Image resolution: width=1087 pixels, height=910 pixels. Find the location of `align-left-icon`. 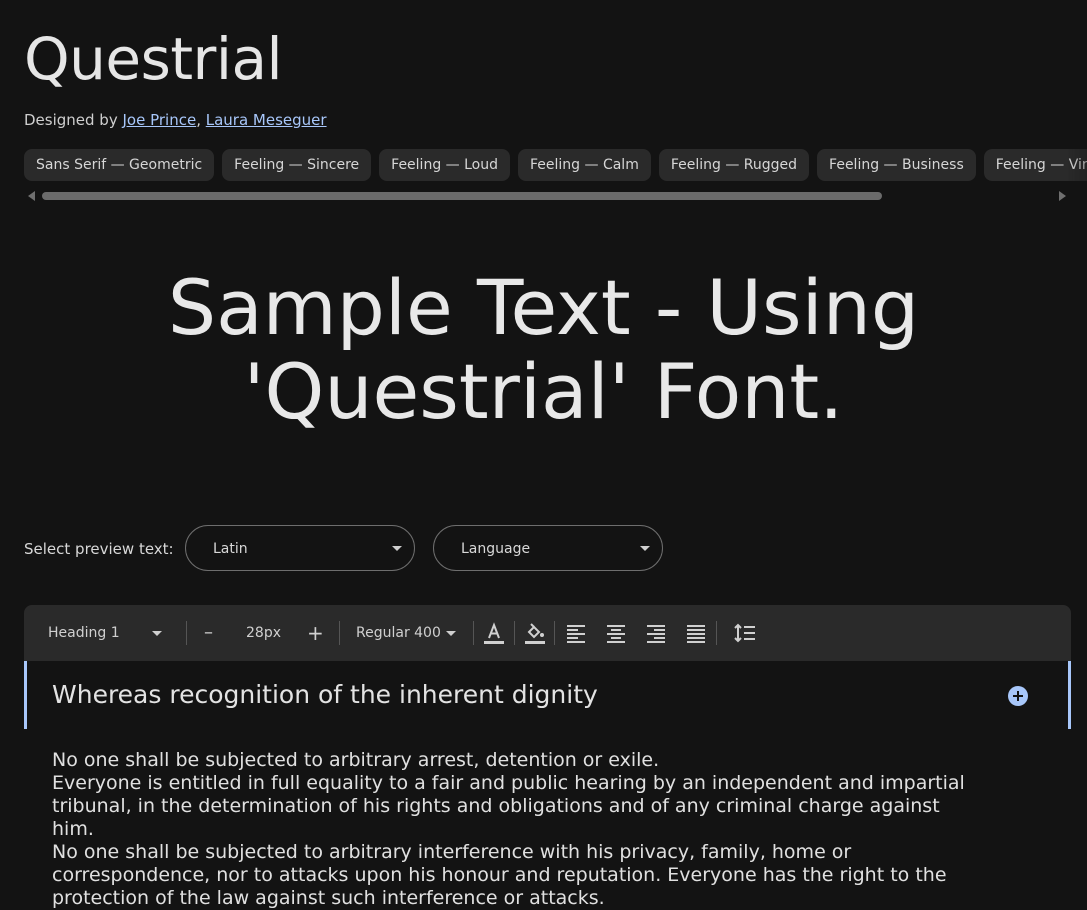

align-left-icon is located at coordinates (576, 633).